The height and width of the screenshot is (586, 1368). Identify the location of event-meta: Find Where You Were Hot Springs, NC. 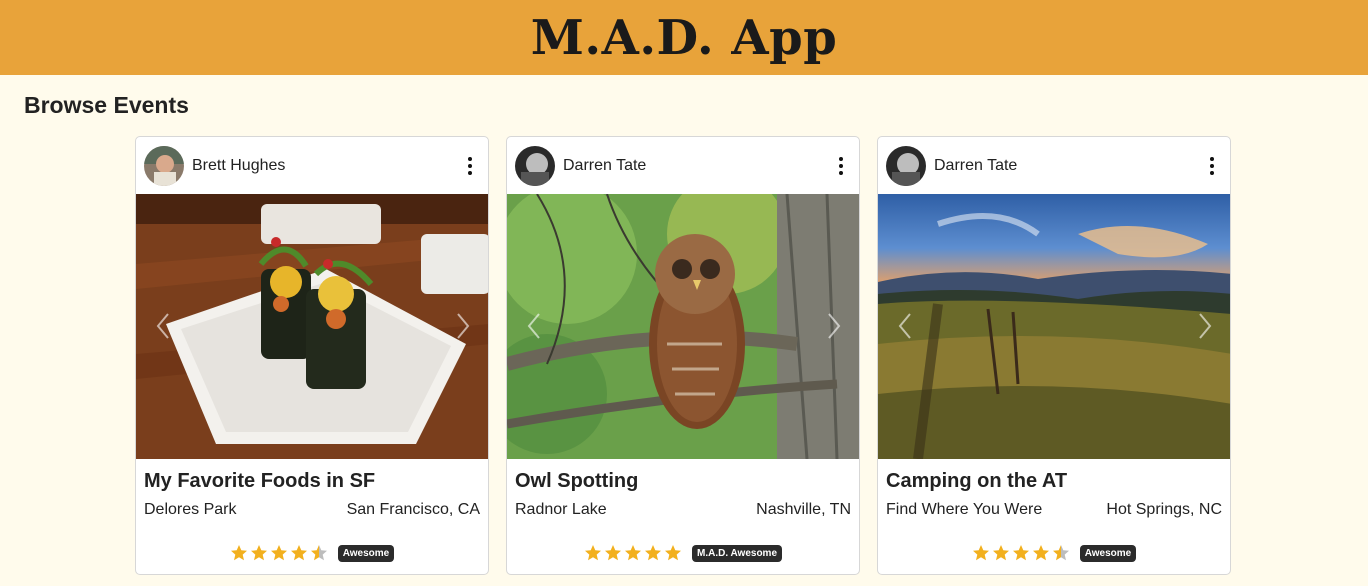
(1054, 510).